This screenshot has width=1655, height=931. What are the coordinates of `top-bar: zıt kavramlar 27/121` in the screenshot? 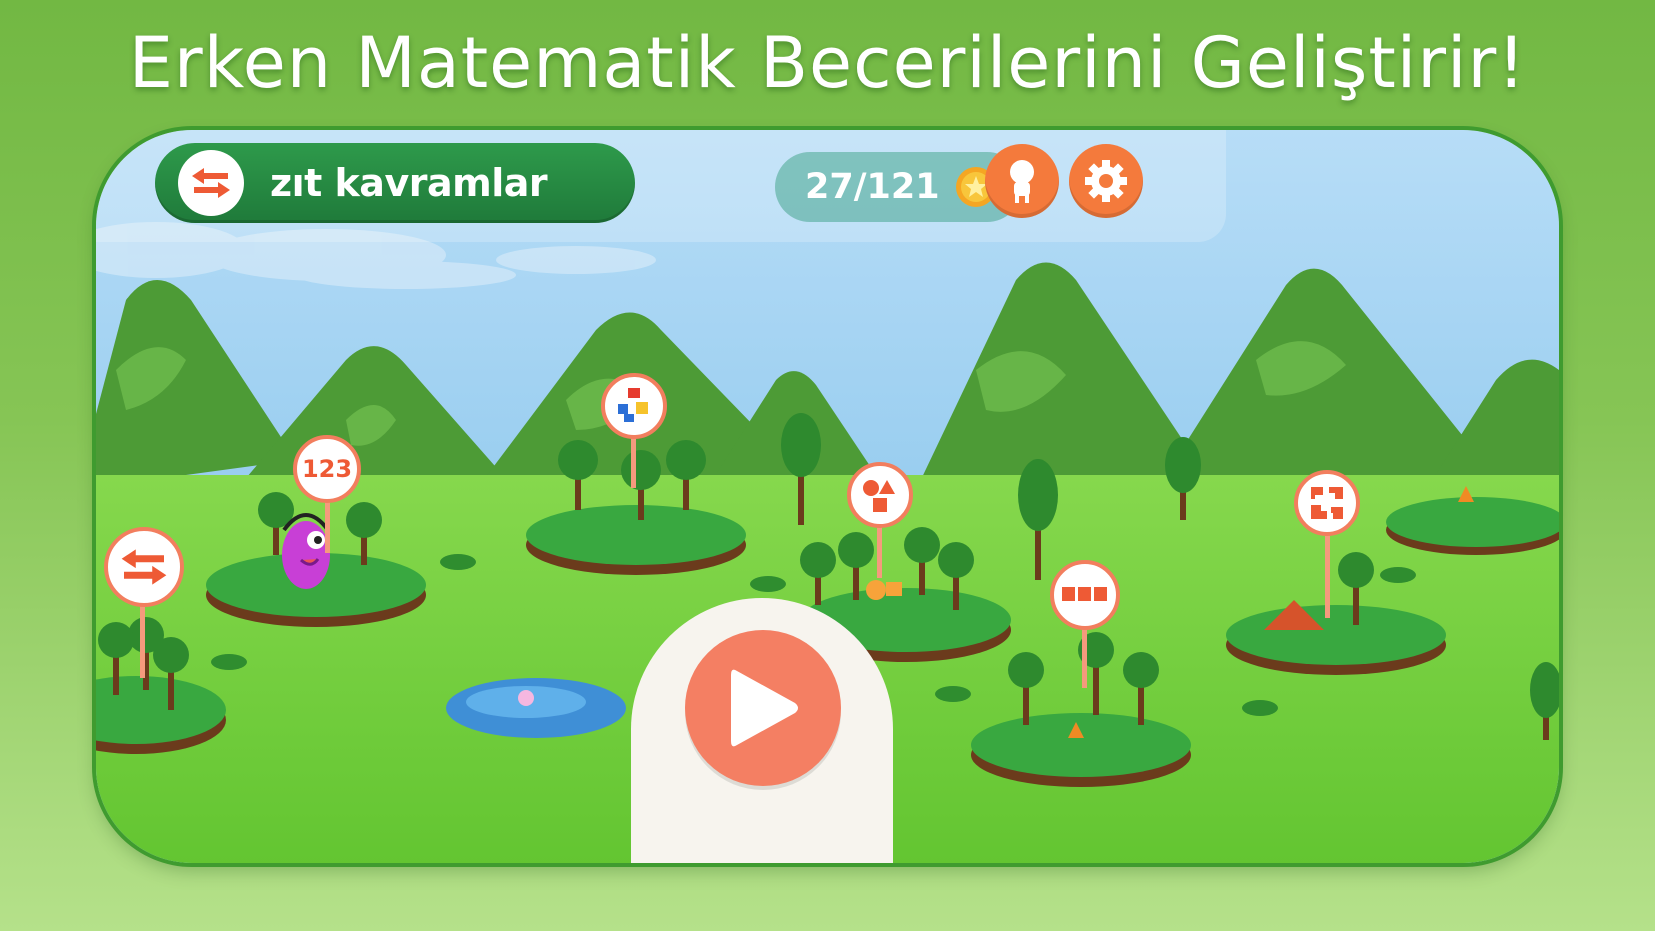 It's located at (661, 186).